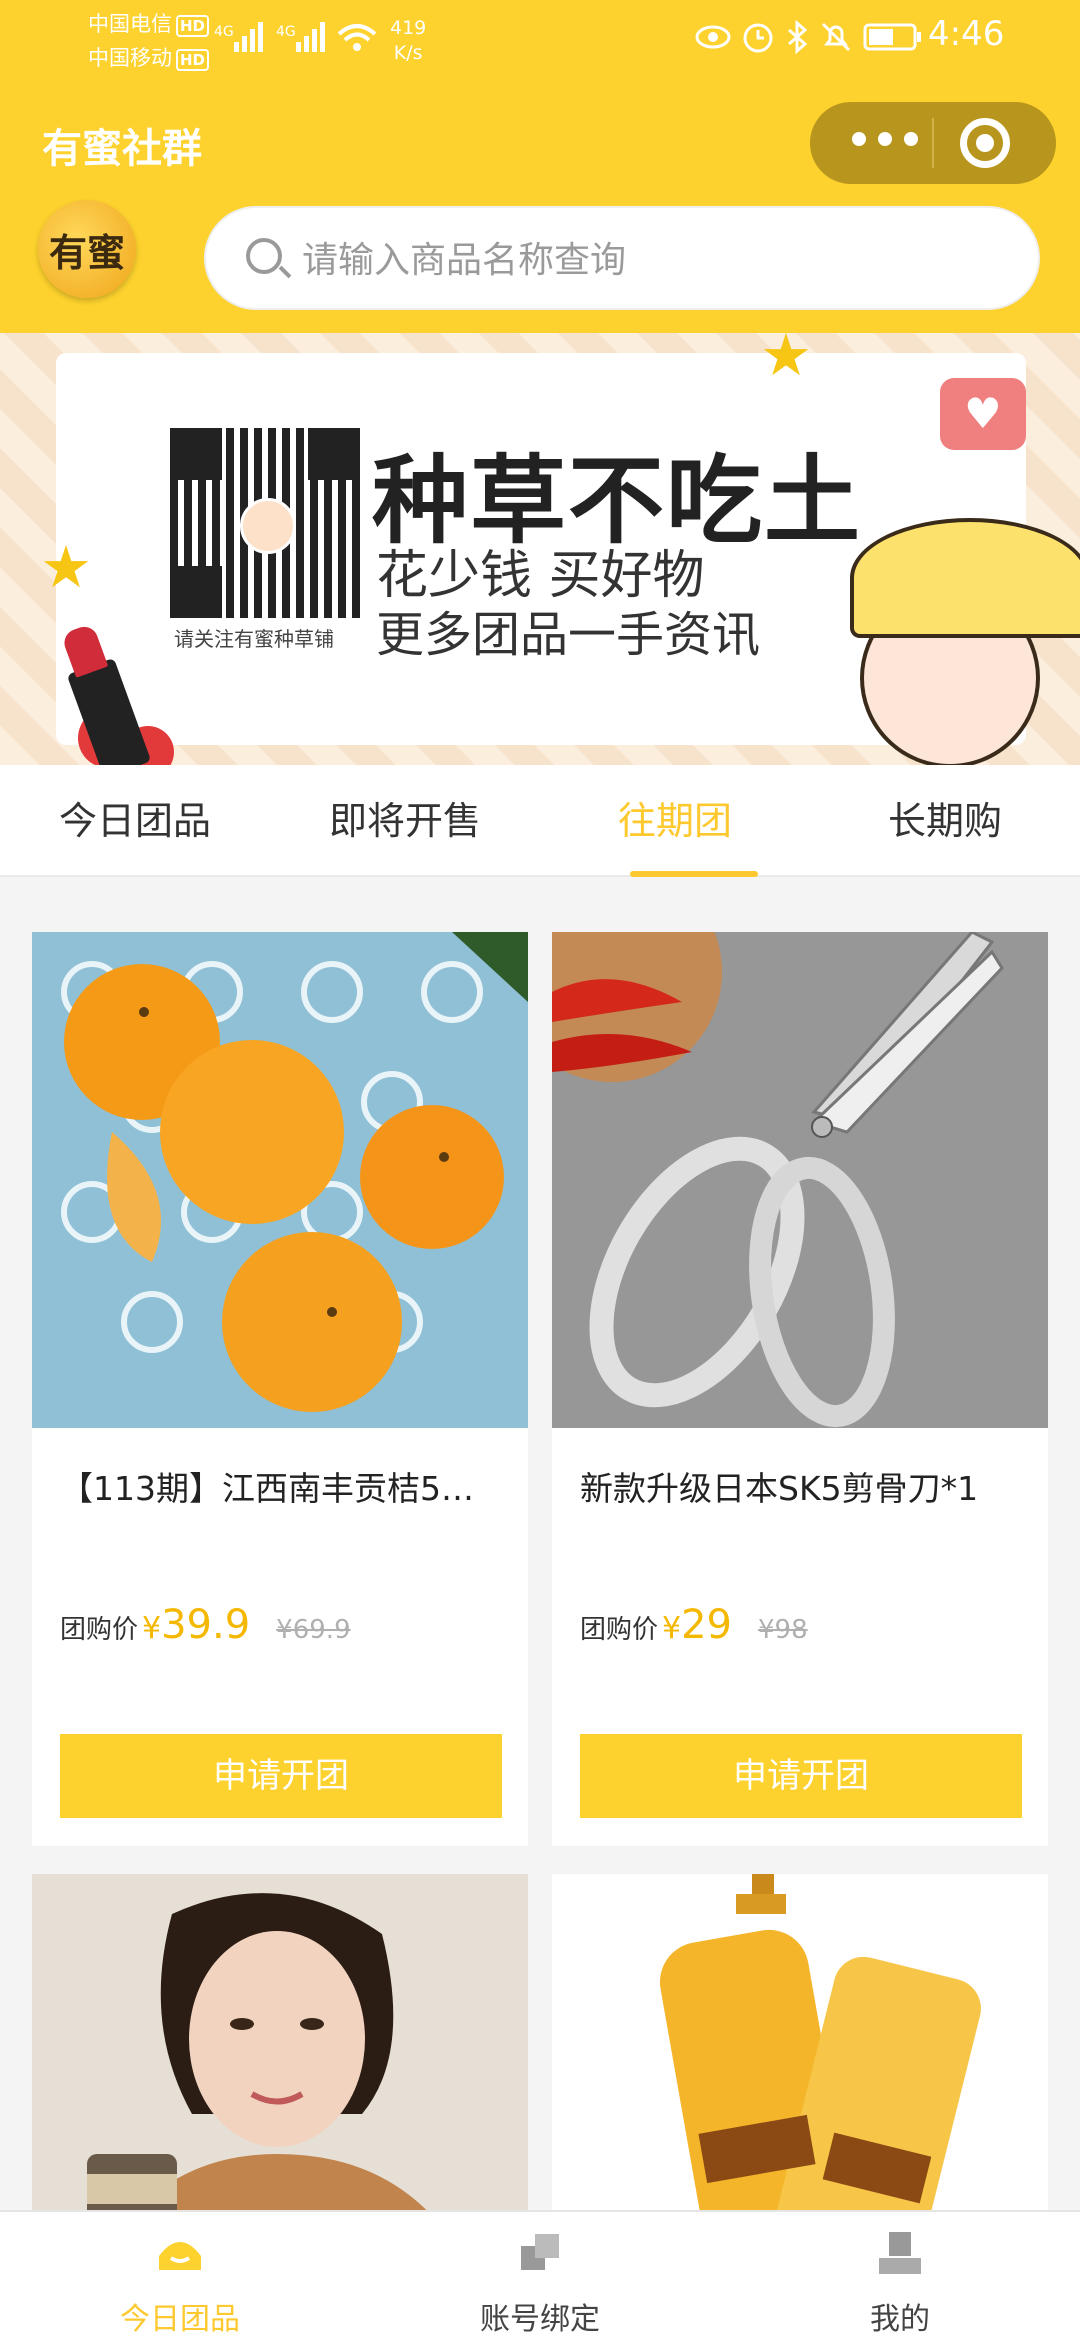  What do you see at coordinates (408, 41) in the screenshot?
I see `net-speed: 419 K/s` at bounding box center [408, 41].